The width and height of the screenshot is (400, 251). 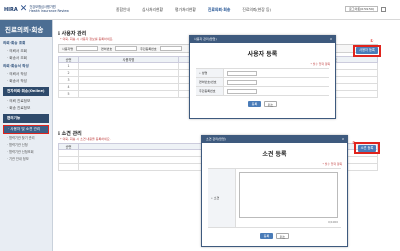 I want to click on home-icon, so click(x=383, y=9).